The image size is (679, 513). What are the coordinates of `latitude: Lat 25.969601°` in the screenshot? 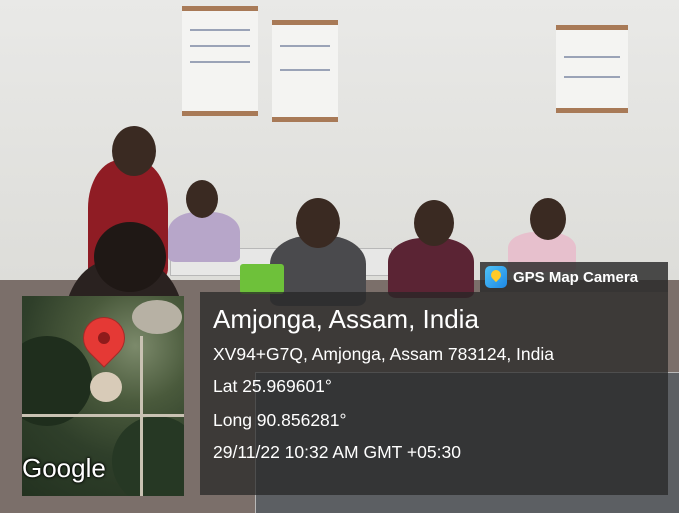 It's located at (272, 386).